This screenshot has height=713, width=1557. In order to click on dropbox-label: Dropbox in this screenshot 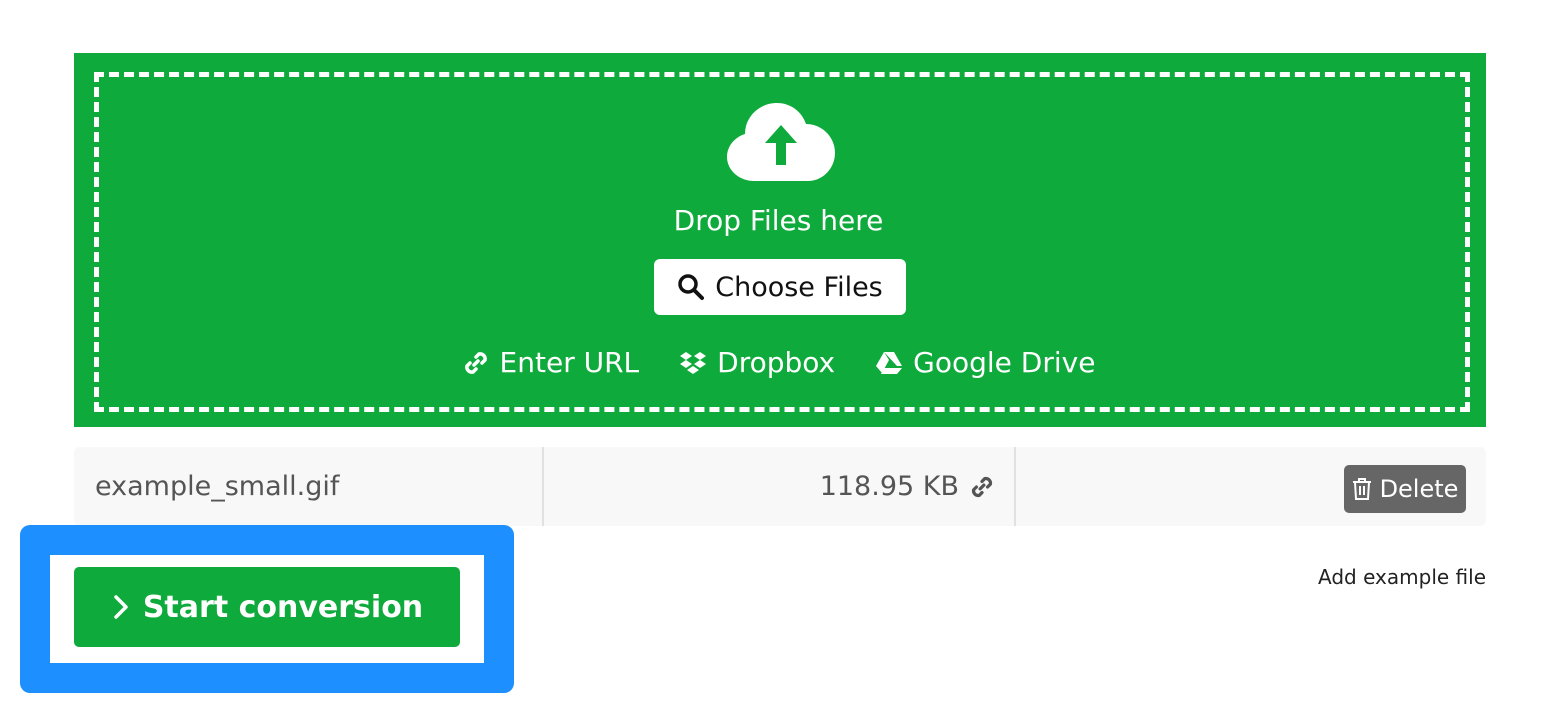, I will do `click(776, 362)`.